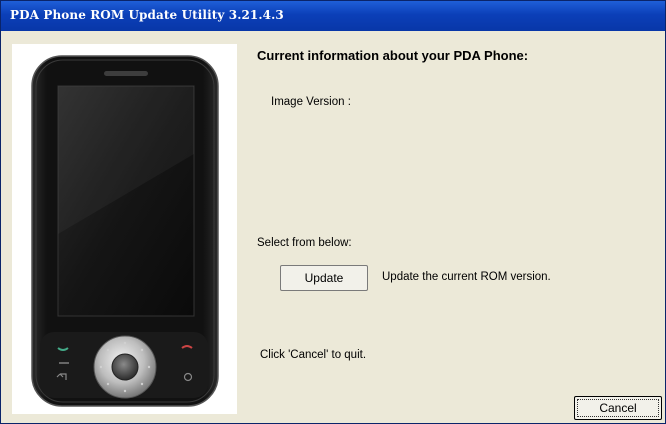 The height and width of the screenshot is (424, 666). What do you see at coordinates (333, 16) in the screenshot?
I see `title-bar: PDA Phone ROM Update Utility 3.21.4.3` at bounding box center [333, 16].